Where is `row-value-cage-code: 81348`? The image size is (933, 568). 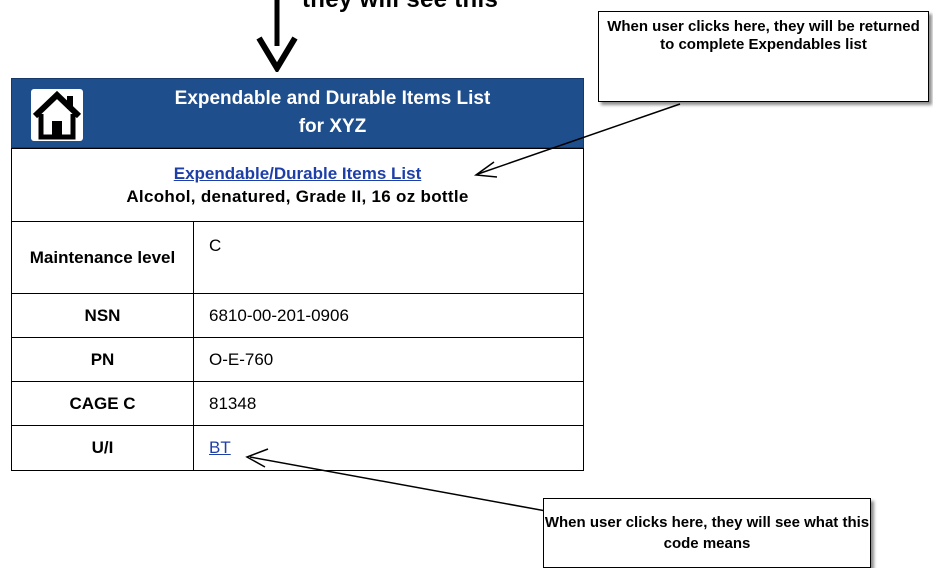
row-value-cage-code: 81348 is located at coordinates (388, 403).